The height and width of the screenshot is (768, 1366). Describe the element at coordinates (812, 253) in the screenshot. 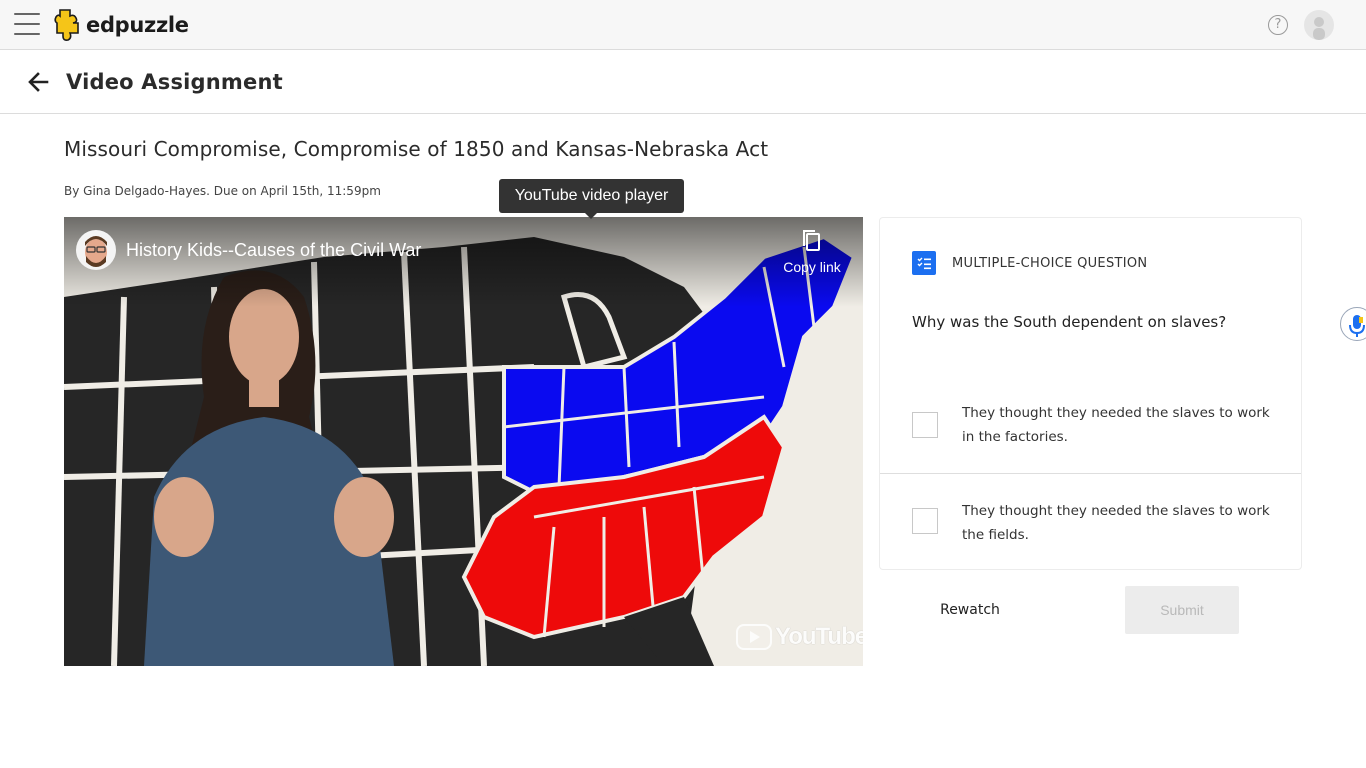

I see `copy-link-button: Copy link` at that location.